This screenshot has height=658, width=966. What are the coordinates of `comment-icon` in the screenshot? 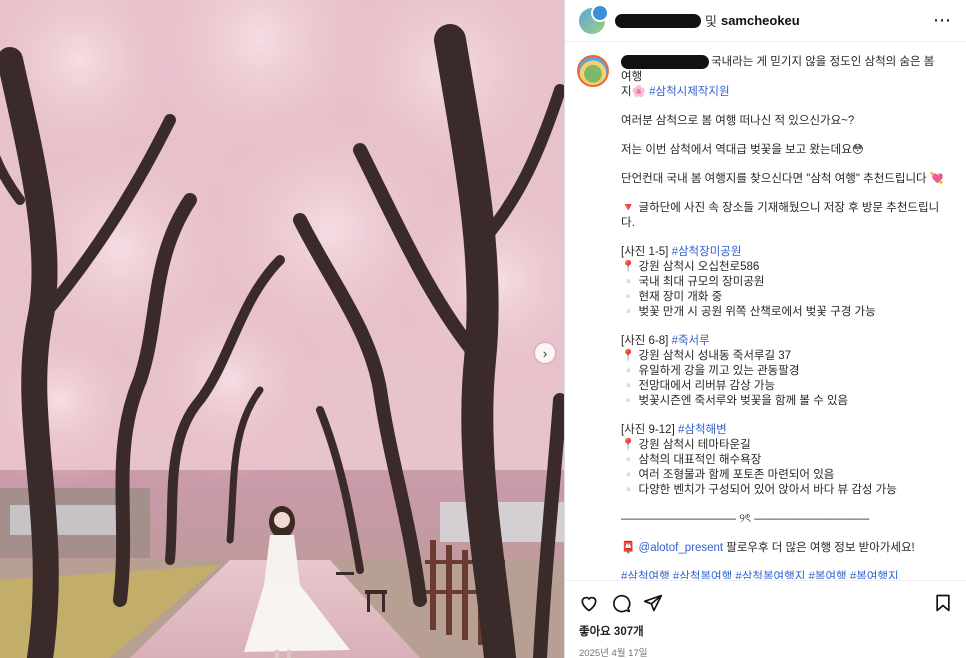 It's located at (621, 603).